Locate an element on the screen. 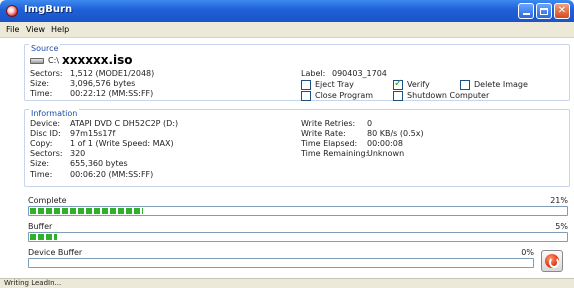 The height and width of the screenshot is (288, 574). info-size-label: Size: is located at coordinates (40, 163).